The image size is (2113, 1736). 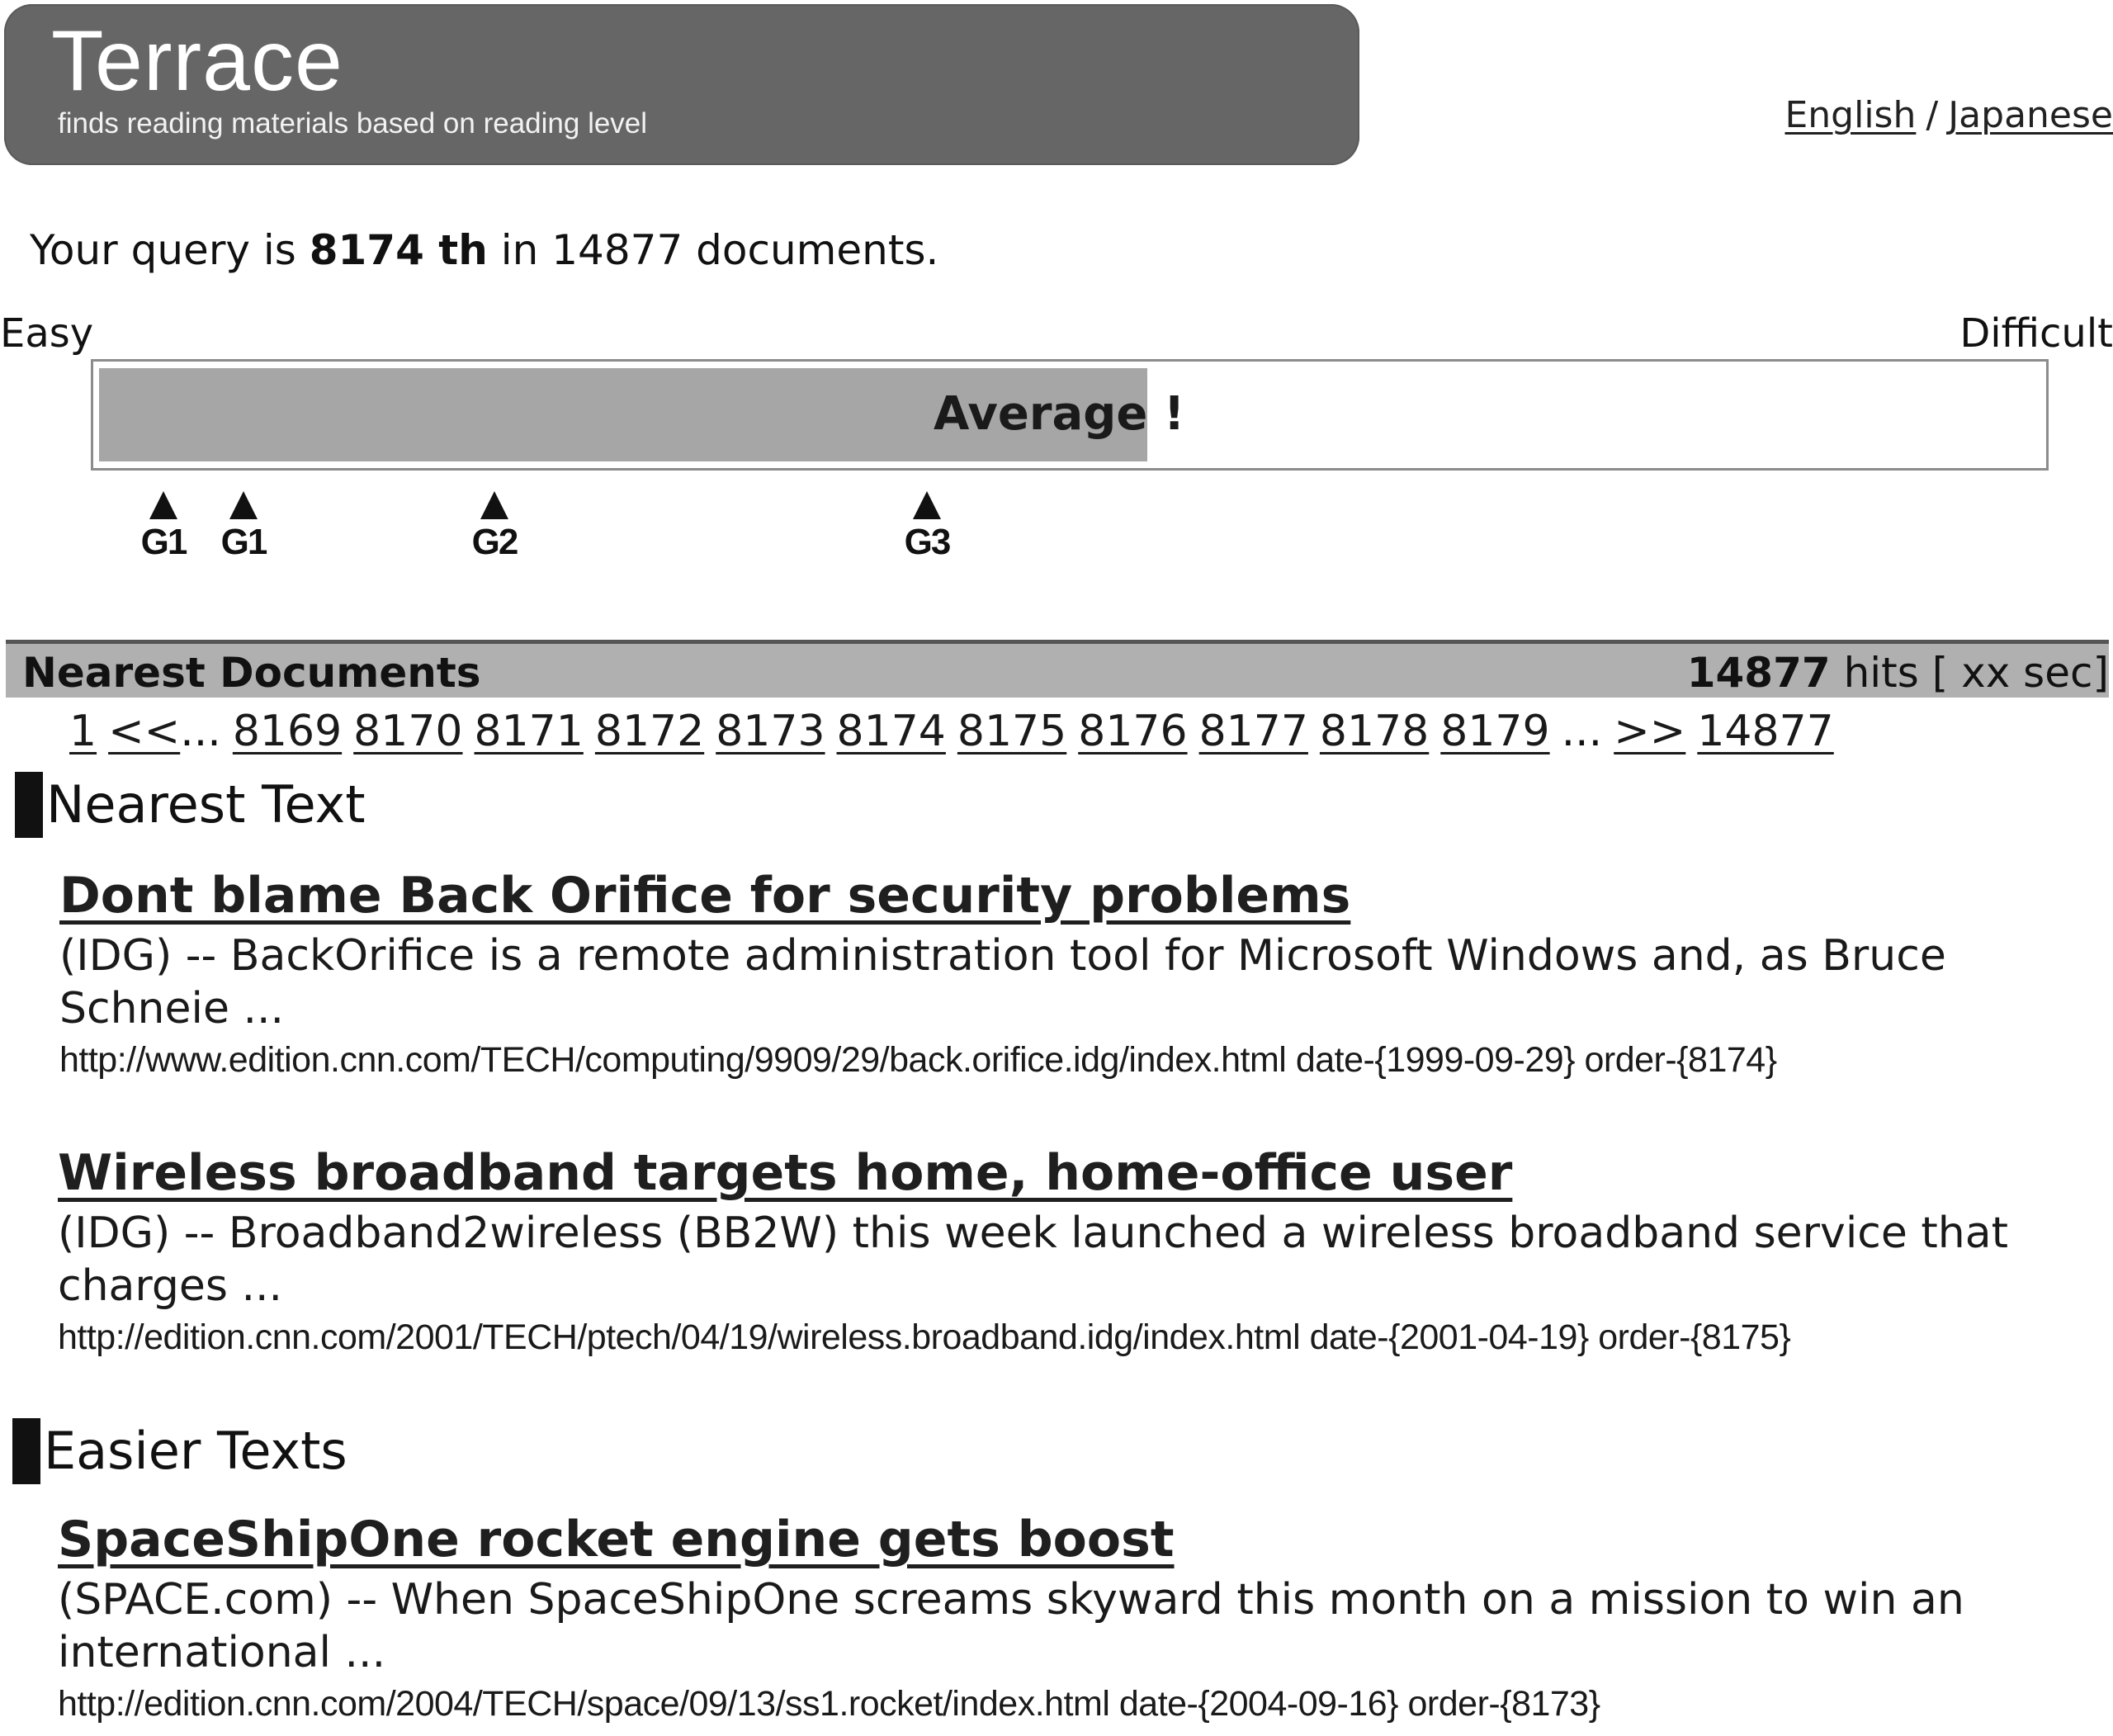 I want to click on difficult-label: Difficult, so click(x=2036, y=333).